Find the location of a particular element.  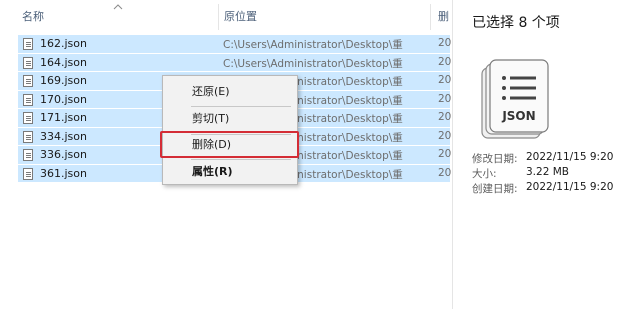

column-header-bar: 名称 原位置 删 is located at coordinates (226, 16).